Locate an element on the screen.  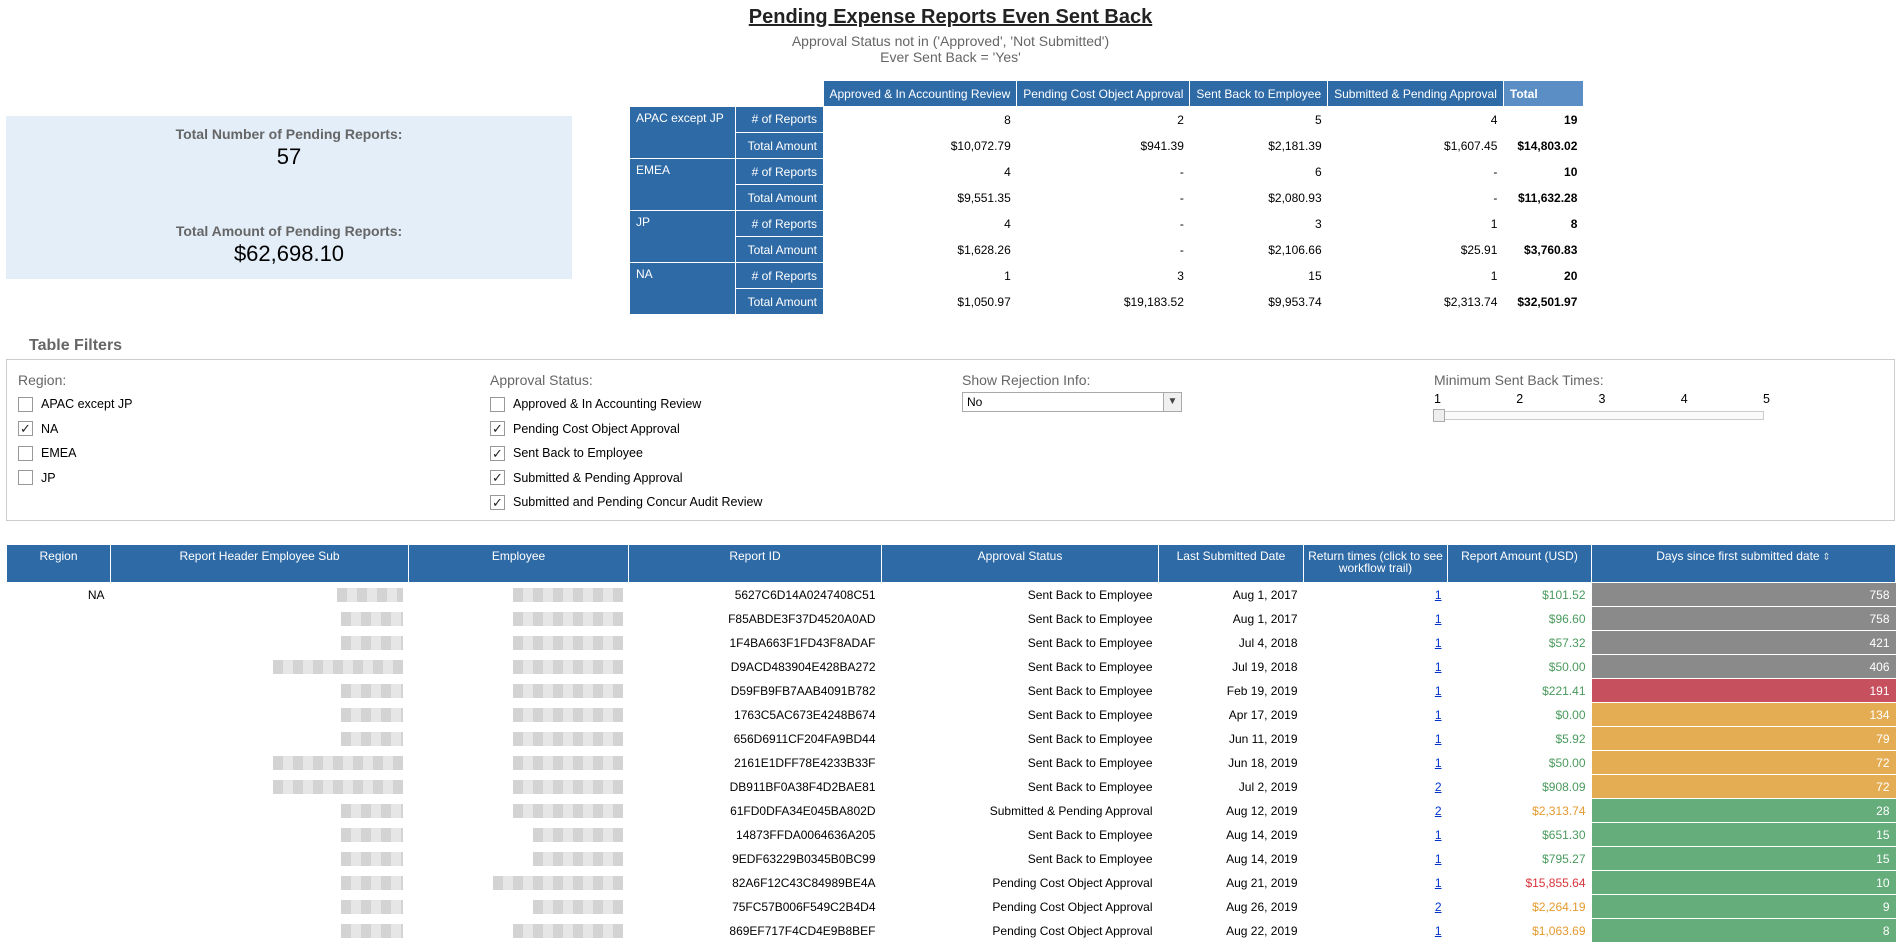
sentback-slider is located at coordinates (1598, 415).